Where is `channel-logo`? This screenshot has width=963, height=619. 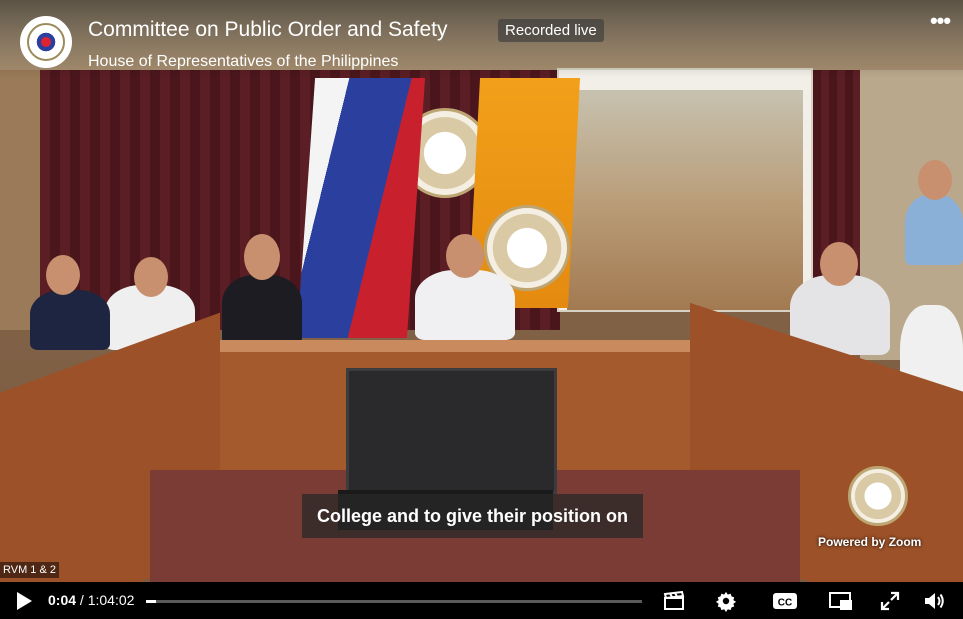 channel-logo is located at coordinates (46, 42).